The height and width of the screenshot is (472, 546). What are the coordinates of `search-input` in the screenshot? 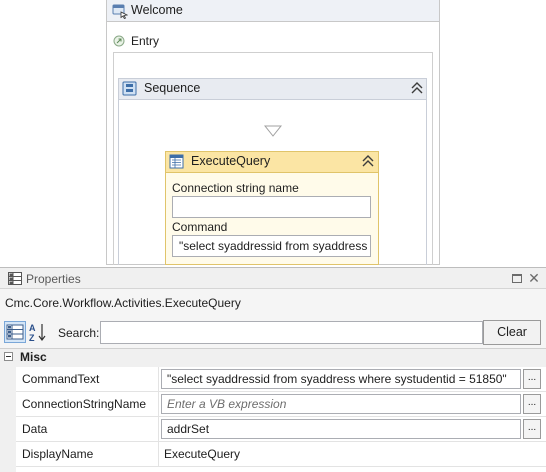 It's located at (291, 332).